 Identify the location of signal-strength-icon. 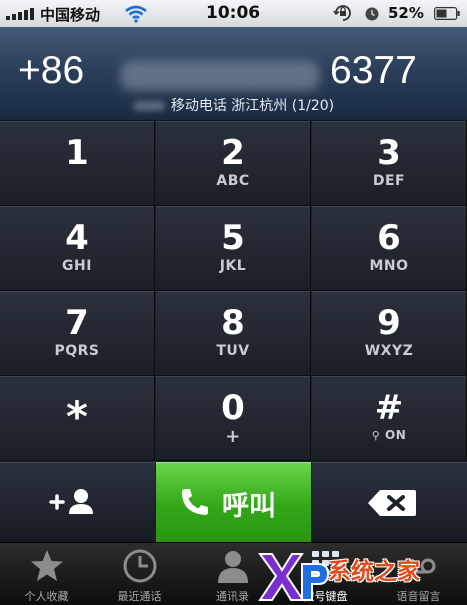
(21, 14).